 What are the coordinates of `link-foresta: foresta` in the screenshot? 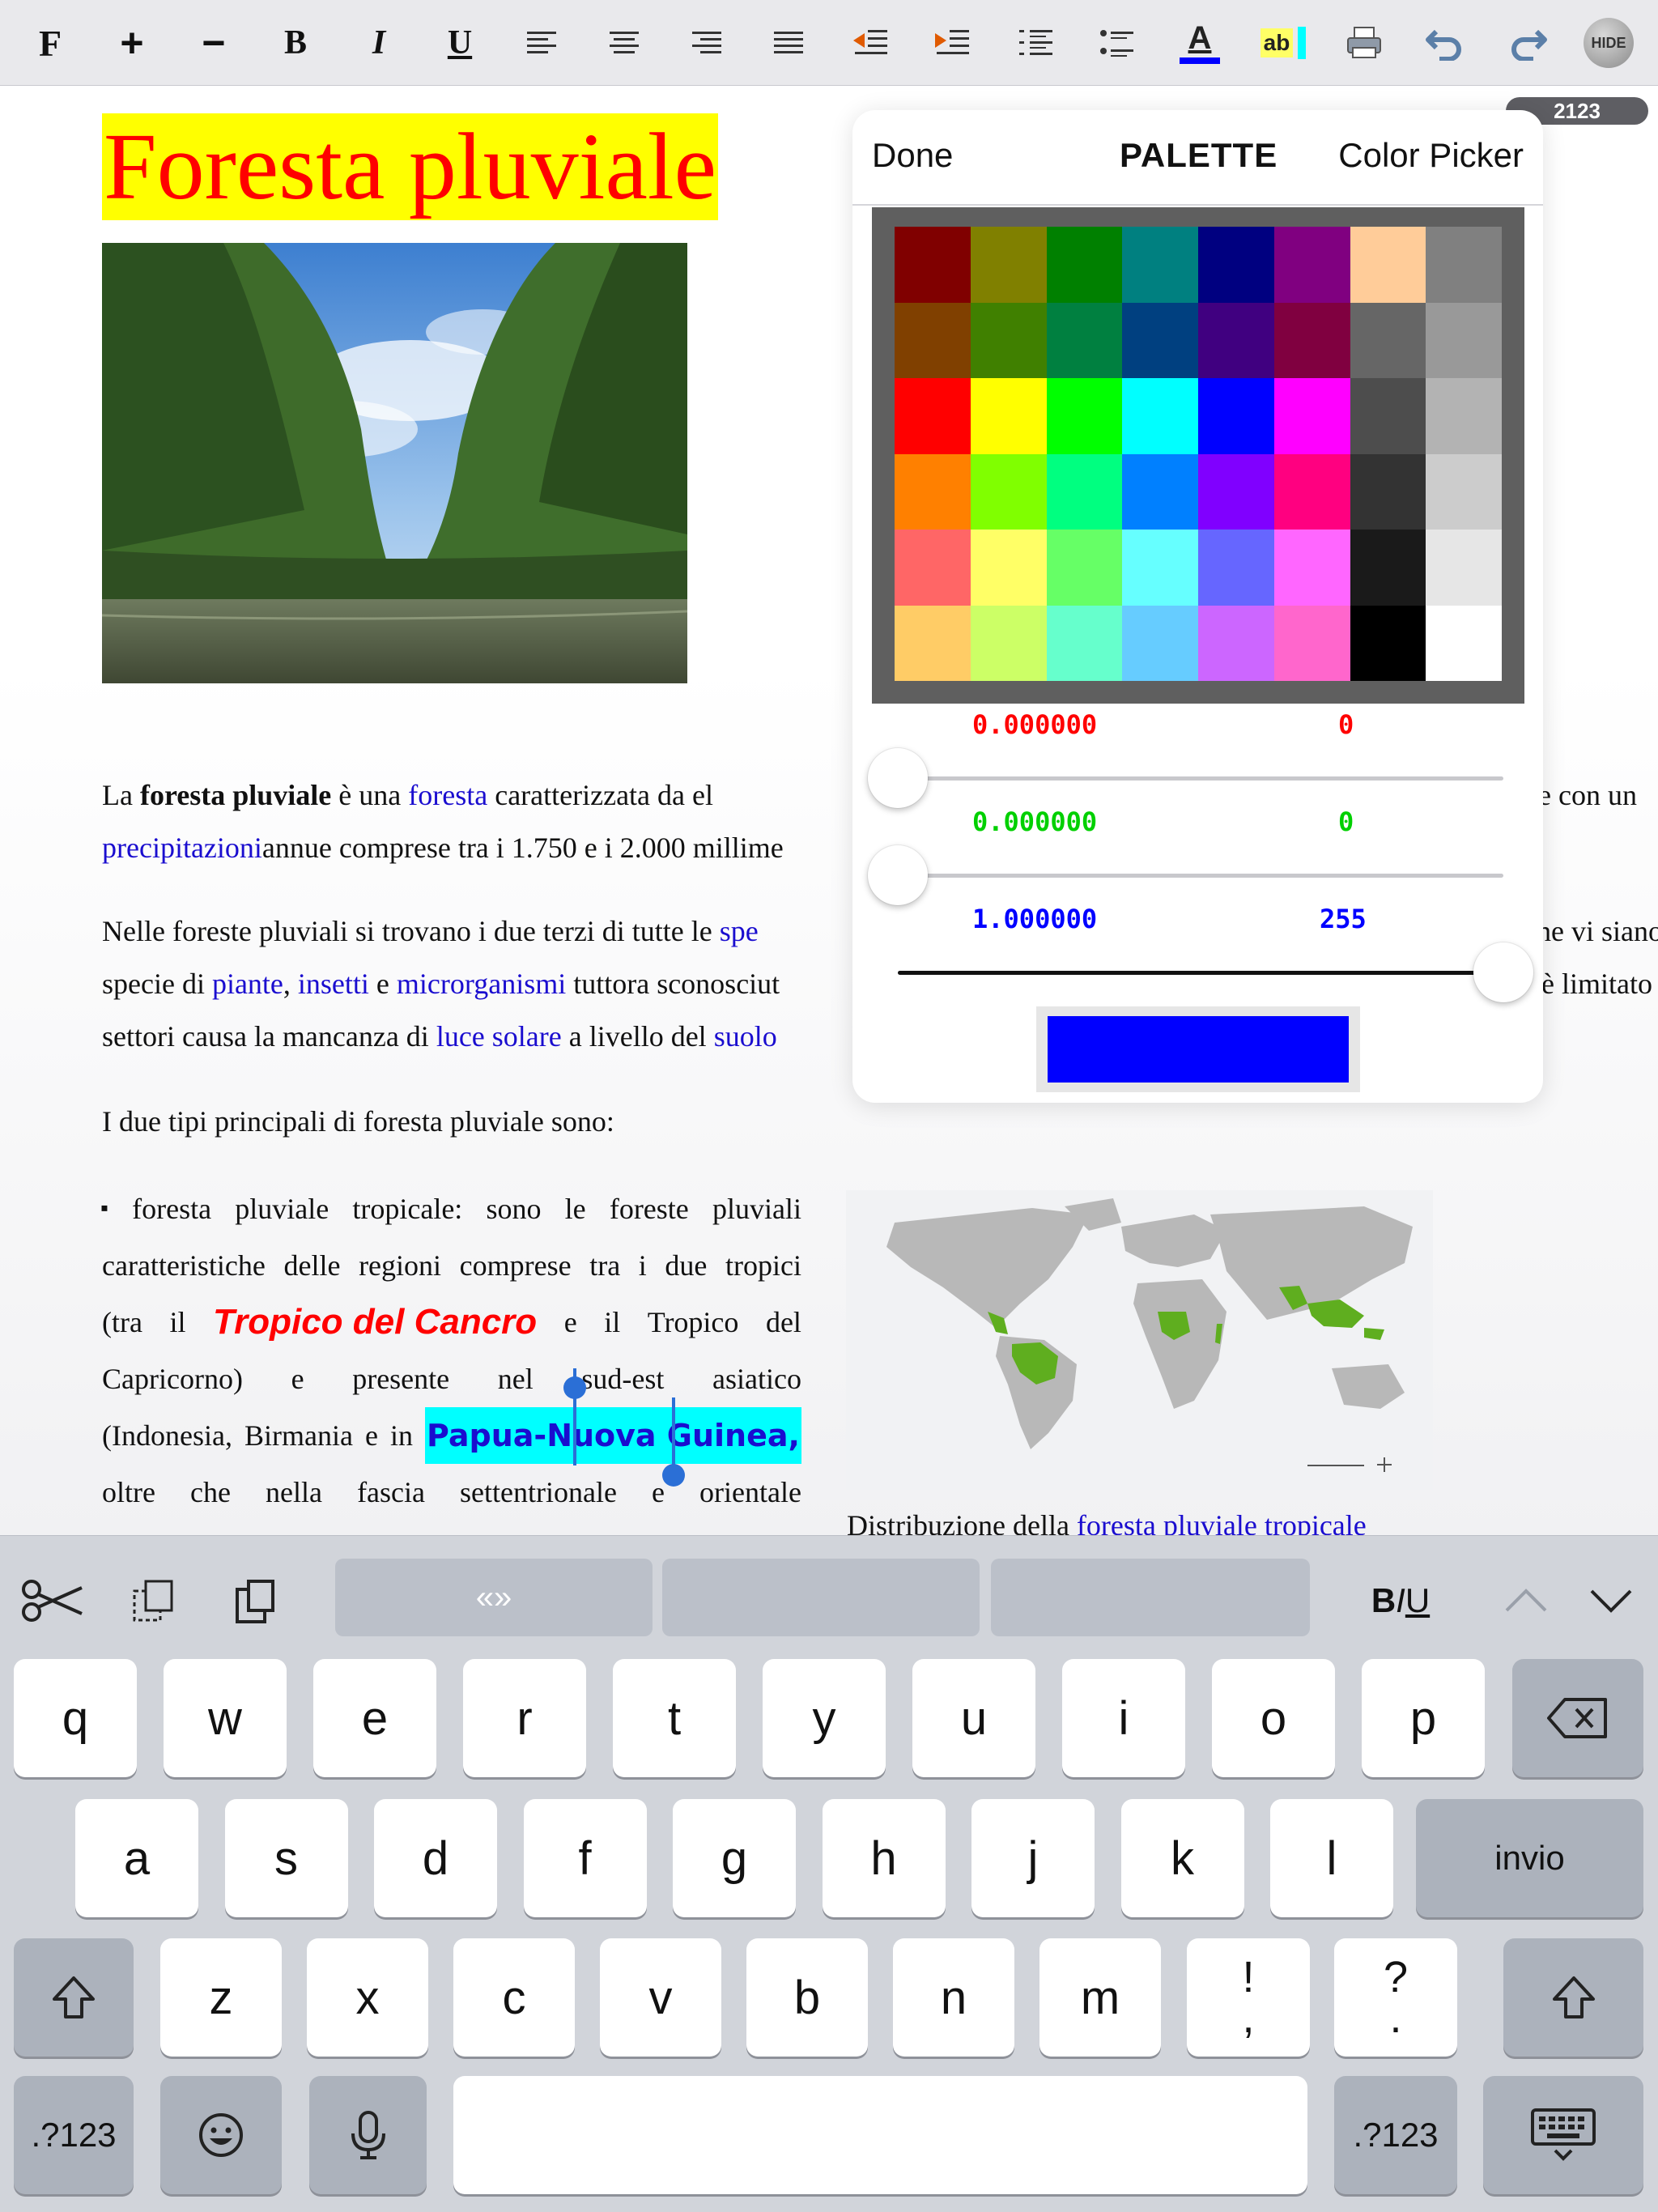 It's located at (447, 795).